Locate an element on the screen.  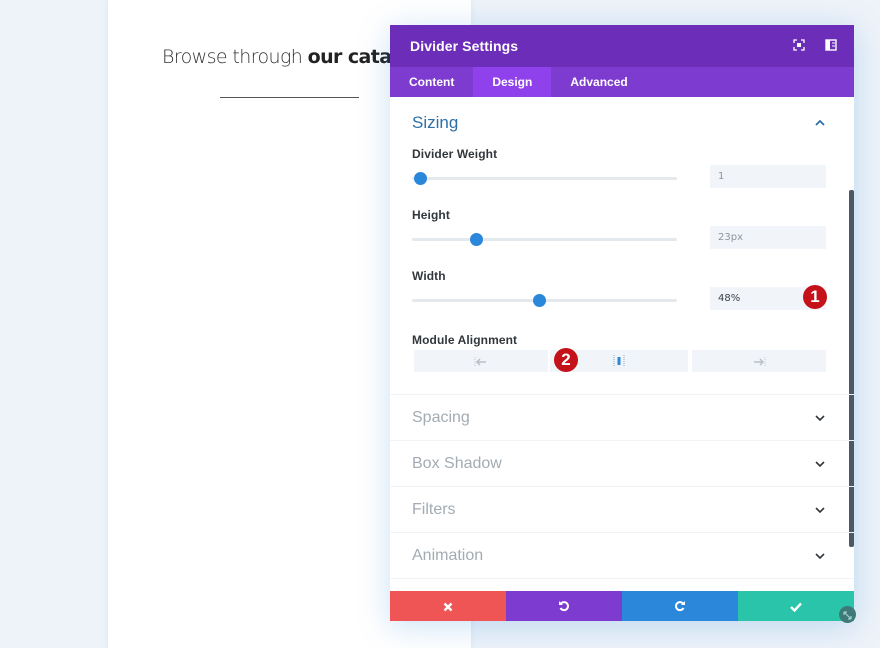
align-right-button is located at coordinates (759, 361).